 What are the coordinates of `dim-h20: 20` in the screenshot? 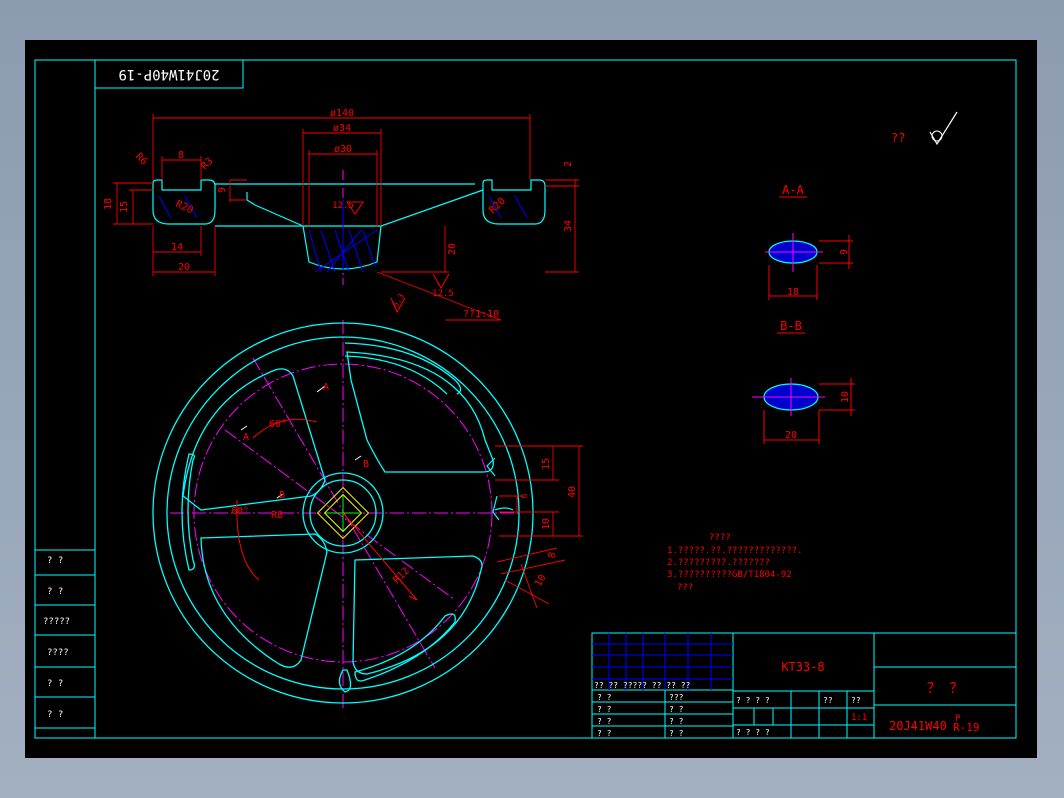 It's located at (452, 249).